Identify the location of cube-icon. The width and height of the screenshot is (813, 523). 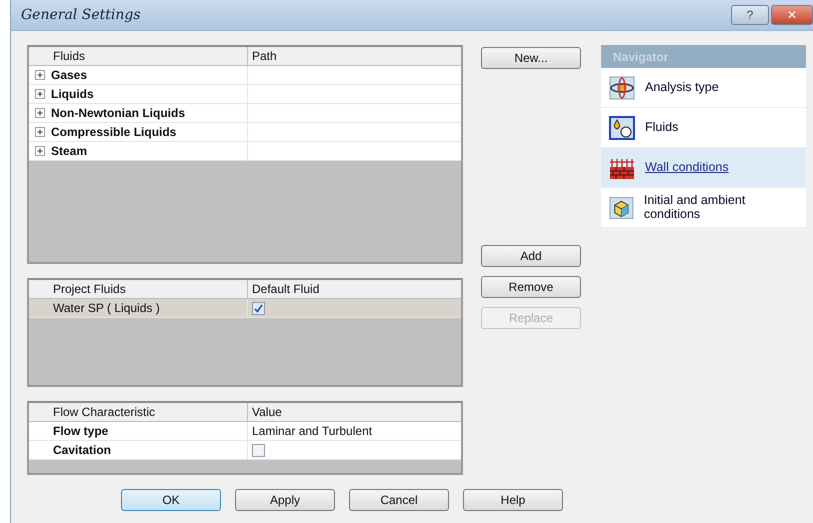
(621, 208).